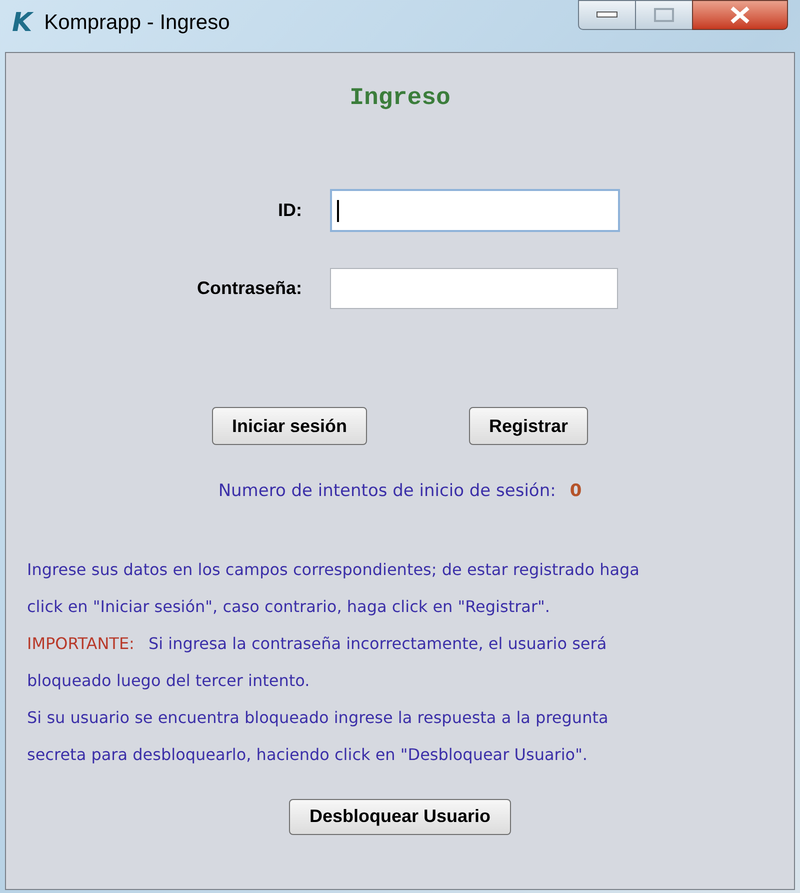 This screenshot has width=800, height=893. Describe the element at coordinates (168, 681) in the screenshot. I see `info-text: bloqueado luego del tercer intento.` at that location.